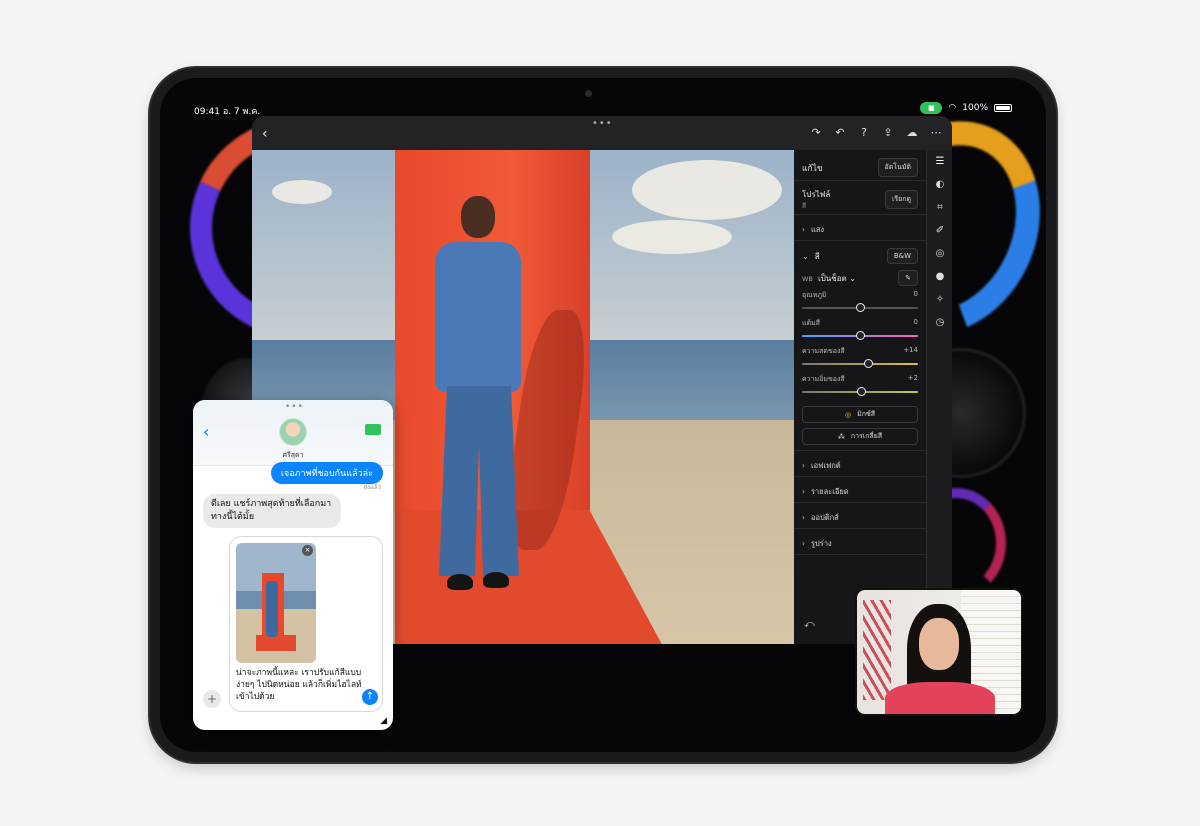 The width and height of the screenshot is (1200, 826). Describe the element at coordinates (860, 466) in the screenshot. I see `section-row: › เอฟเฟกต์` at that location.